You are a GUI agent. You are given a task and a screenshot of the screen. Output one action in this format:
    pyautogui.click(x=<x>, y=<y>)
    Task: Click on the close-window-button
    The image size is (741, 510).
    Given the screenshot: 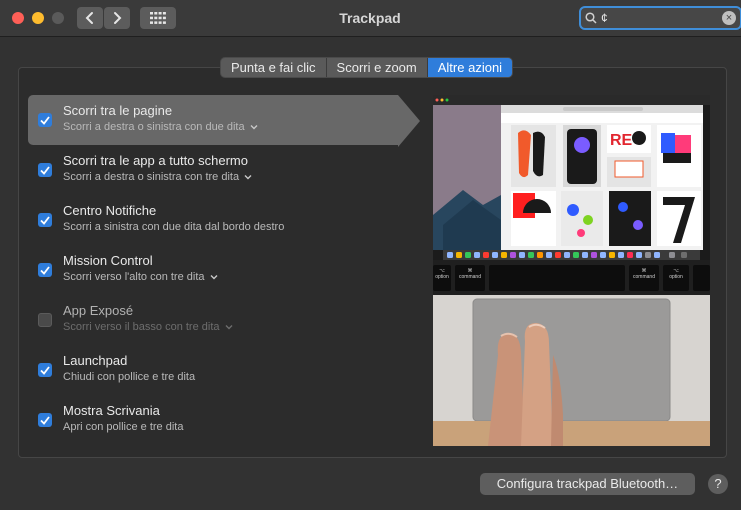 What is the action you would take?
    pyautogui.click(x=18, y=18)
    